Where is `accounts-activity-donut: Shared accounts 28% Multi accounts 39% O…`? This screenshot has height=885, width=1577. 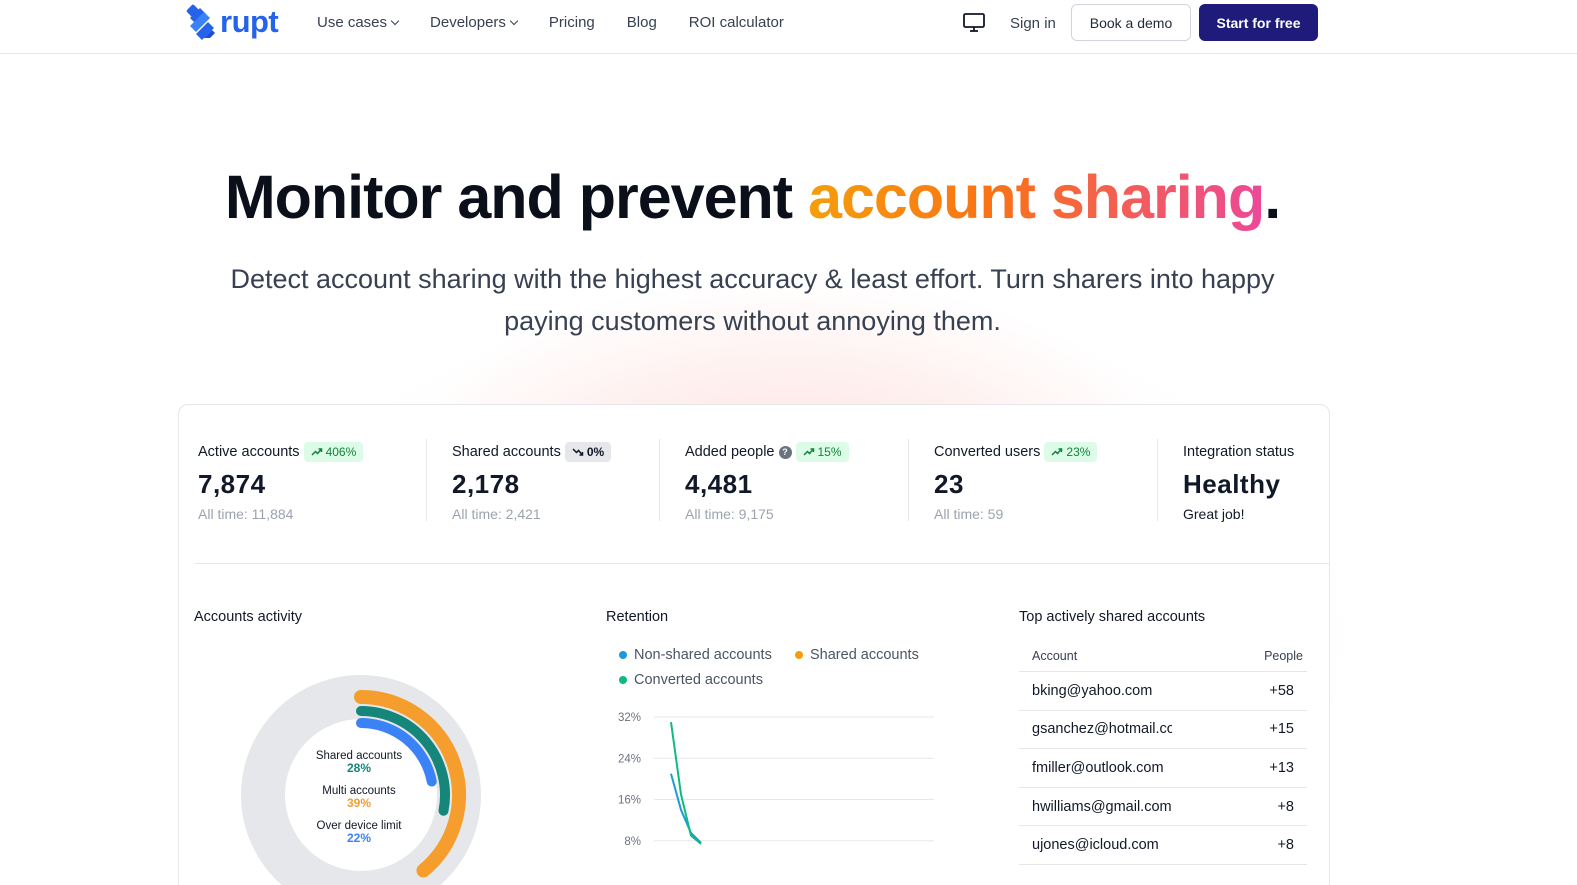 accounts-activity-donut: Shared accounts 28% Multi accounts 39% O… is located at coordinates (361, 780).